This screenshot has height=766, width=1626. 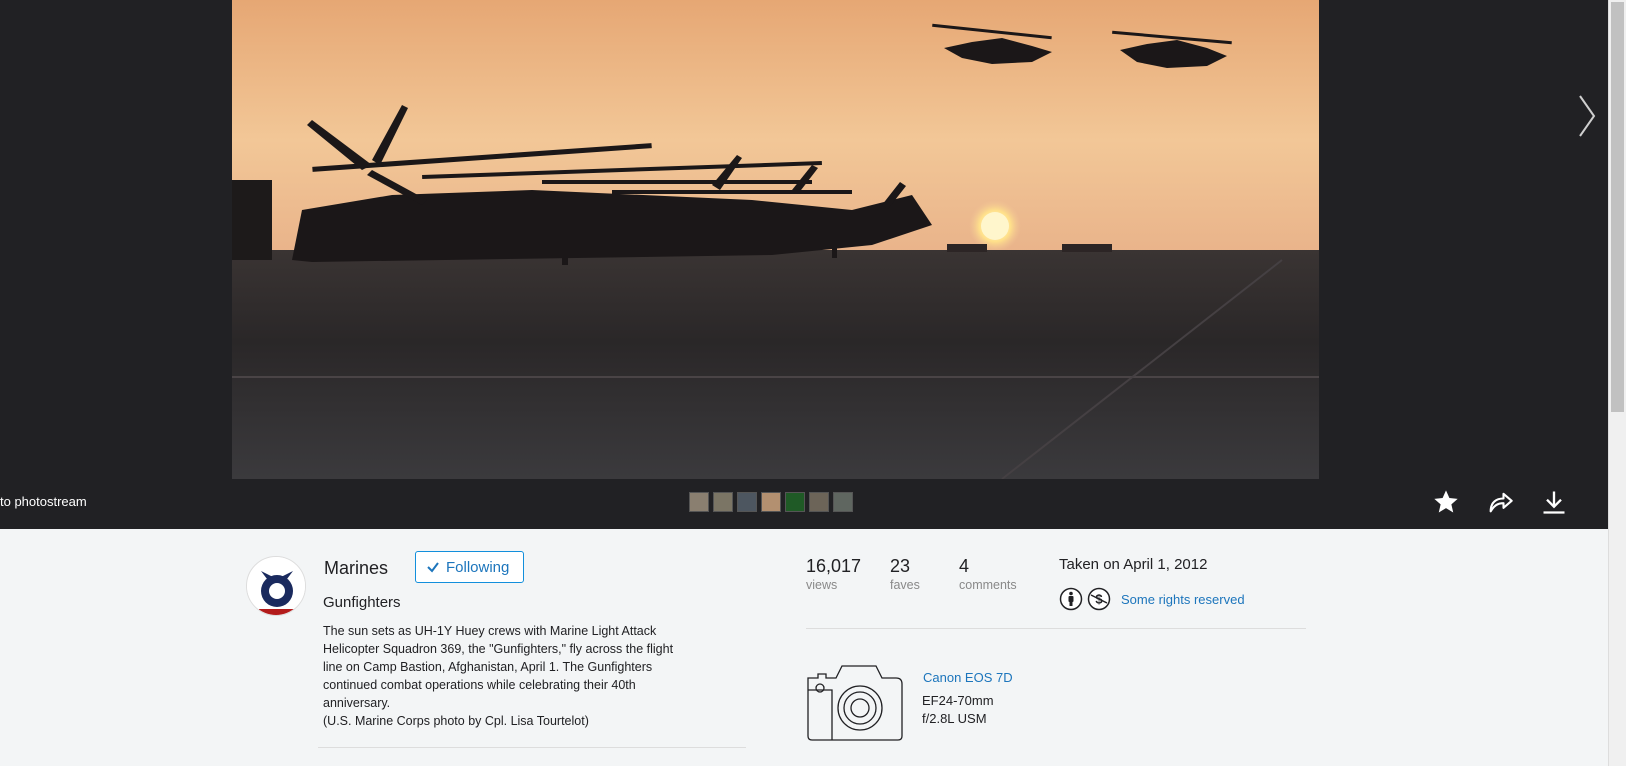 What do you see at coordinates (964, 566) in the screenshot?
I see `comments-count: 4` at bounding box center [964, 566].